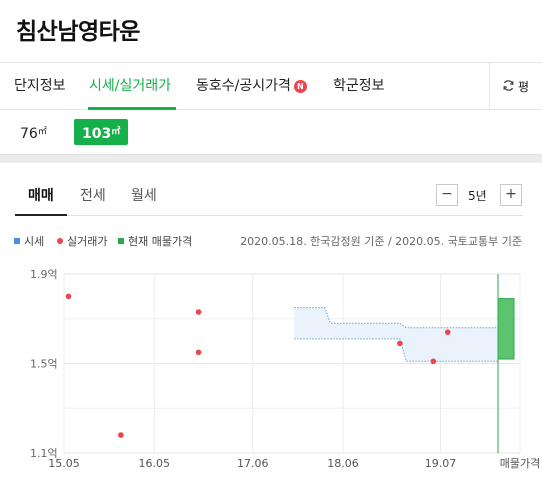  I want to click on subtab-jeonse: 전세, so click(93, 195).